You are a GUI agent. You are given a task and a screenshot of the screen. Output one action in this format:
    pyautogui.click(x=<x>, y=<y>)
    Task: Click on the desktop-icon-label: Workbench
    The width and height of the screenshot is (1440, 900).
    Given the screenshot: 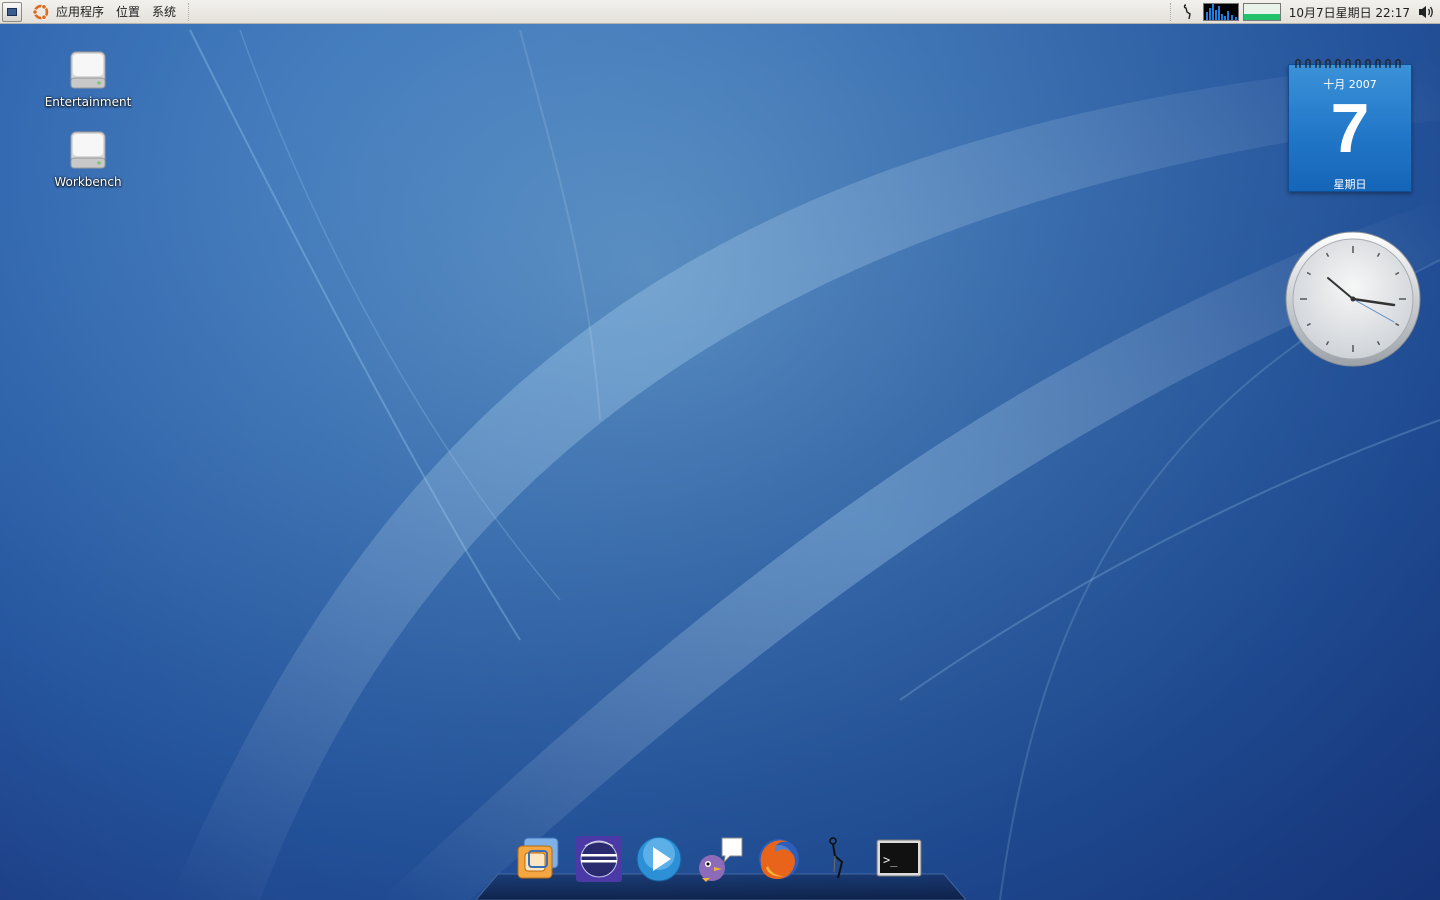 What is the action you would take?
    pyautogui.click(x=88, y=182)
    